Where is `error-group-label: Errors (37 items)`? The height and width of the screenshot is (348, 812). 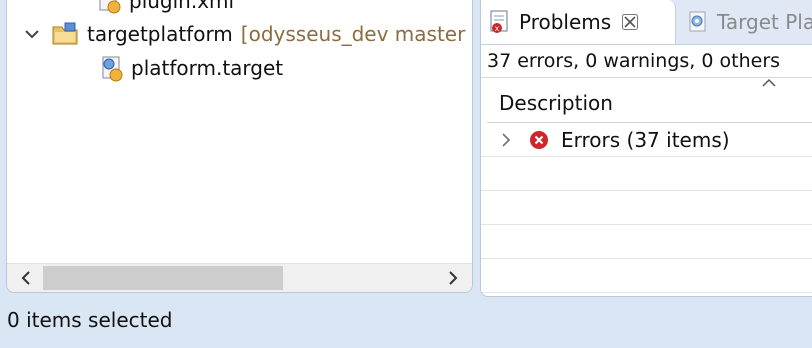
error-group-label: Errors (37 items) is located at coordinates (645, 139).